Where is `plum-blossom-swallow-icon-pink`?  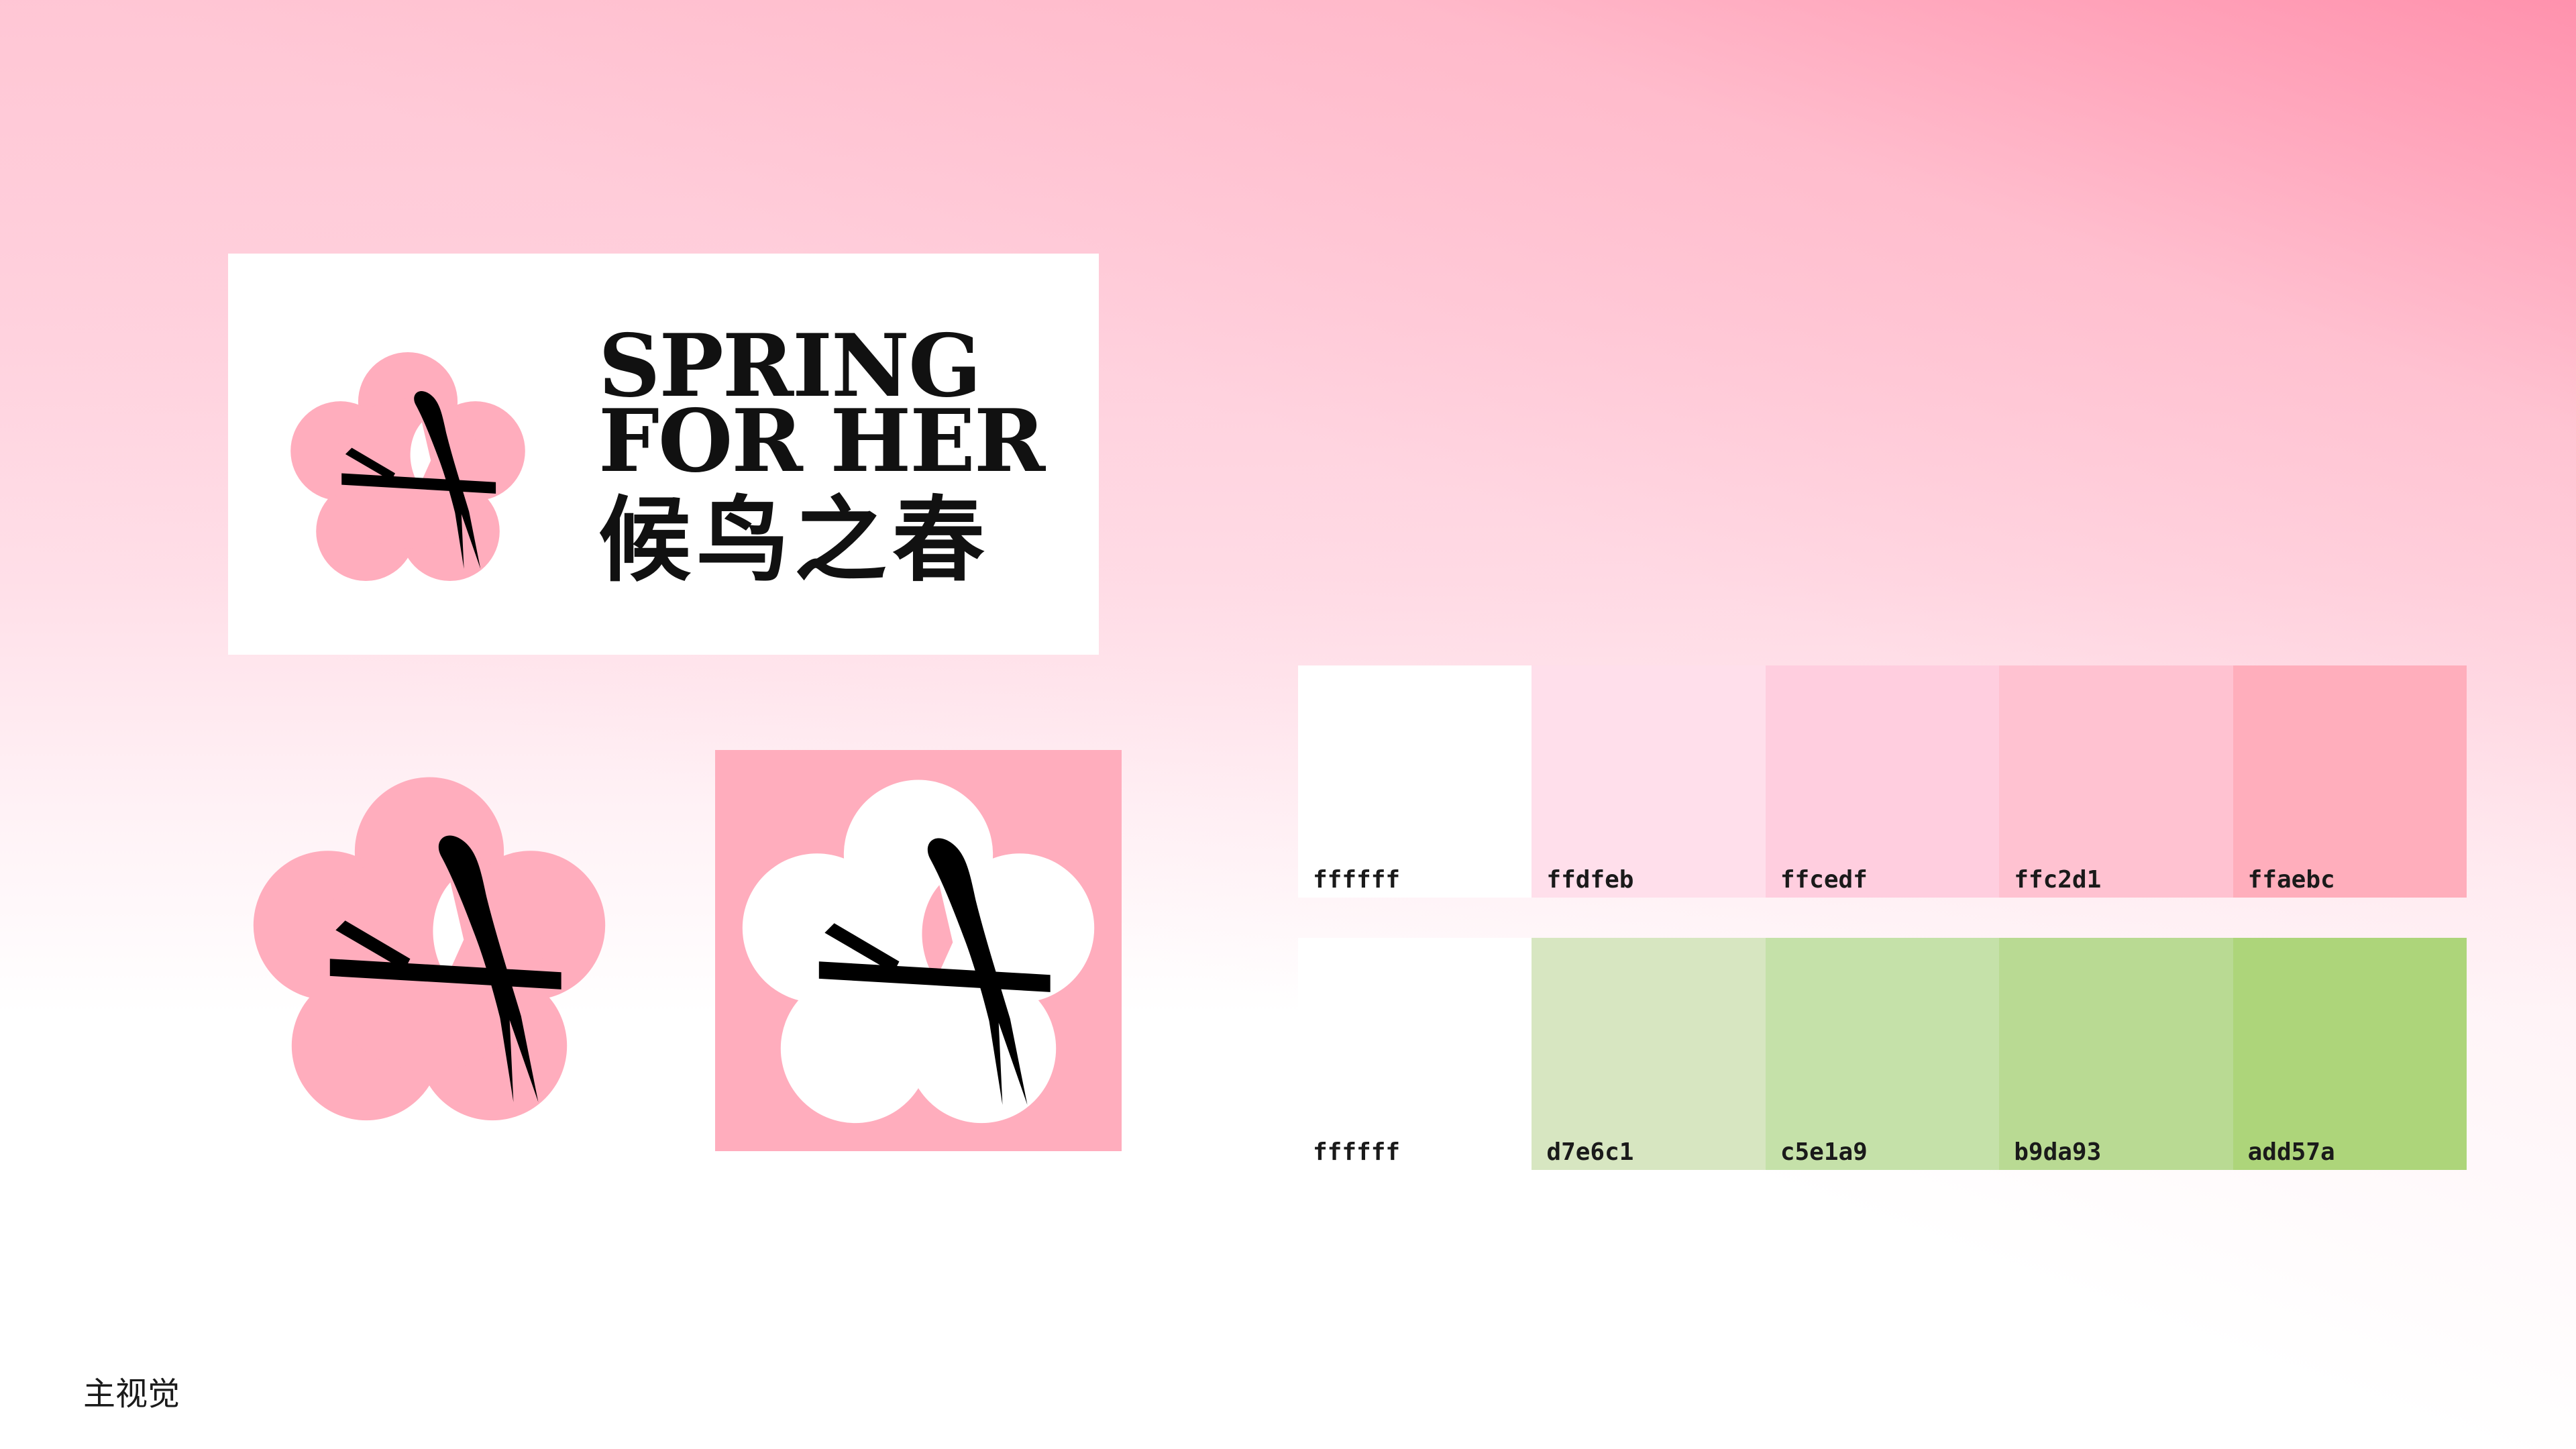 plum-blossom-swallow-icon-pink is located at coordinates (429, 949).